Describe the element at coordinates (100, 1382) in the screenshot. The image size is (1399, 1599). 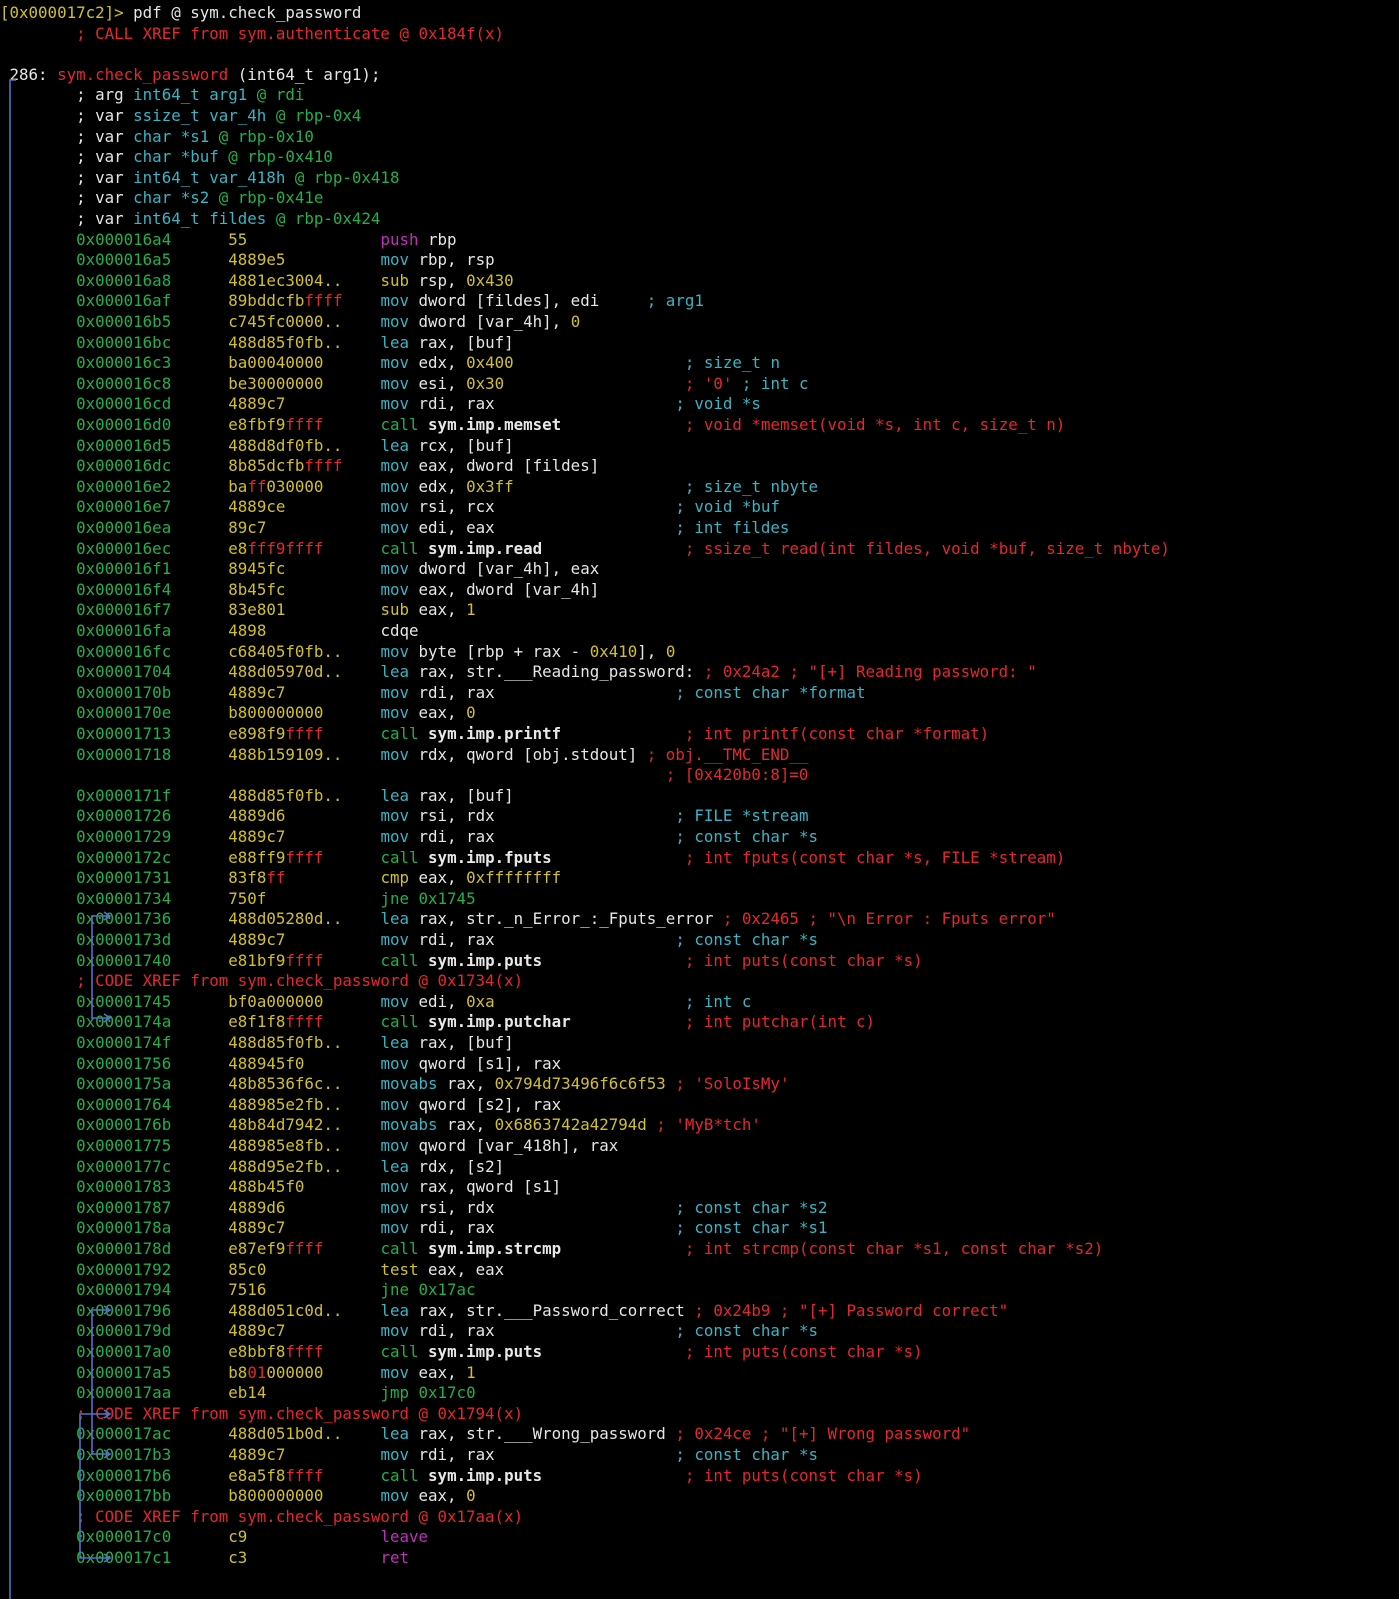
I see `jump-arrow-jne-17ac` at that location.